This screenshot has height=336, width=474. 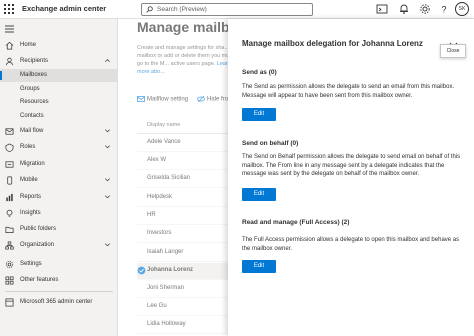 What do you see at coordinates (32, 164) in the screenshot?
I see `nav-label: Migration` at bounding box center [32, 164].